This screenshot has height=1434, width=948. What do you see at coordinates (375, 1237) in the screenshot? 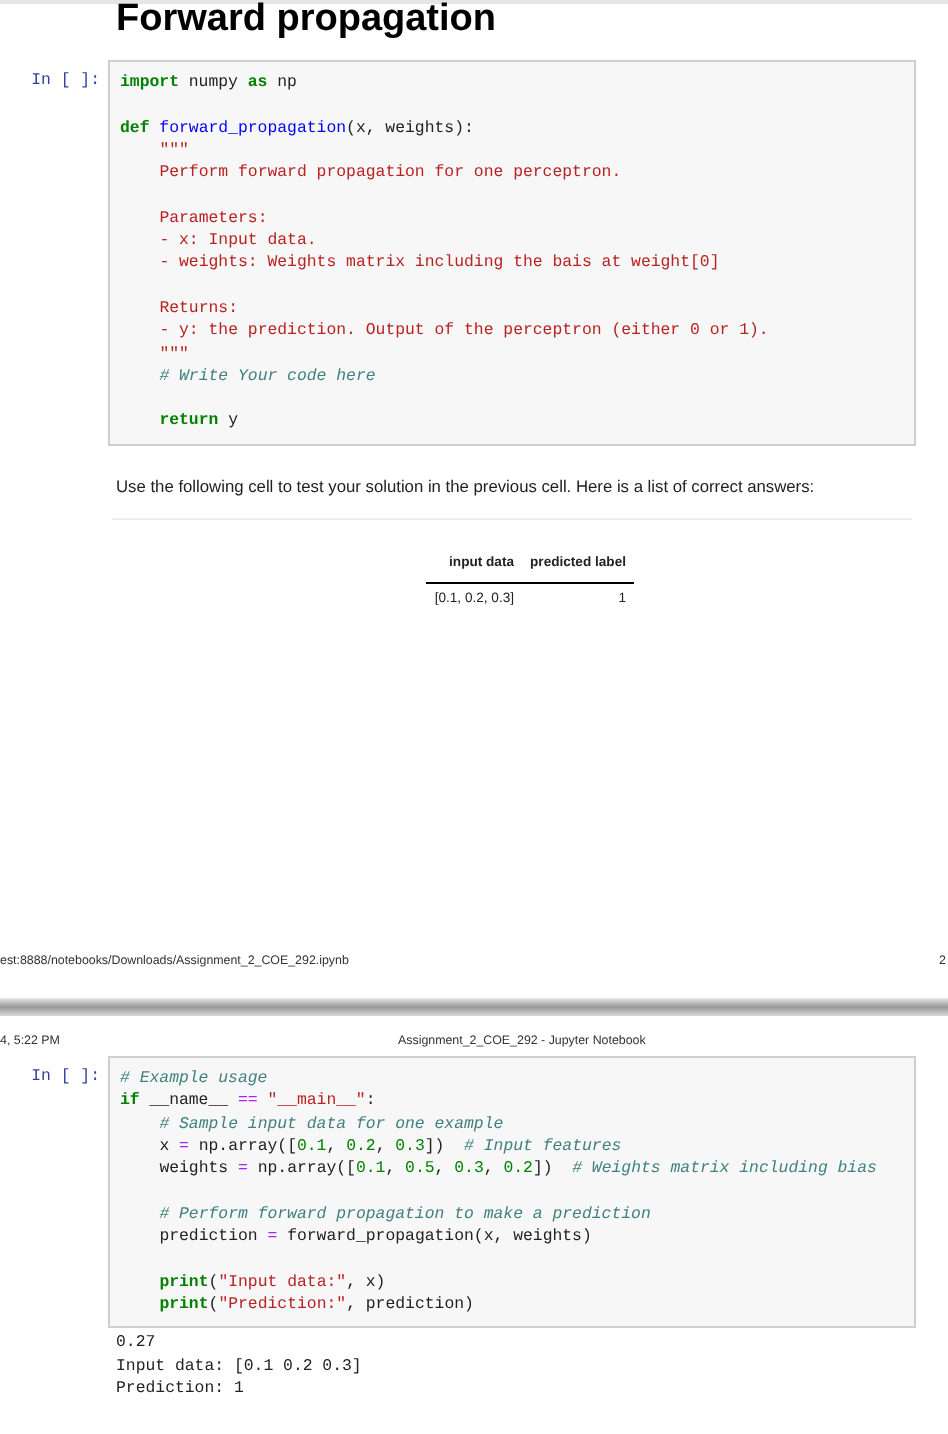
I see `code-line: prediction = forward_propagation(x, weights)` at bounding box center [375, 1237].